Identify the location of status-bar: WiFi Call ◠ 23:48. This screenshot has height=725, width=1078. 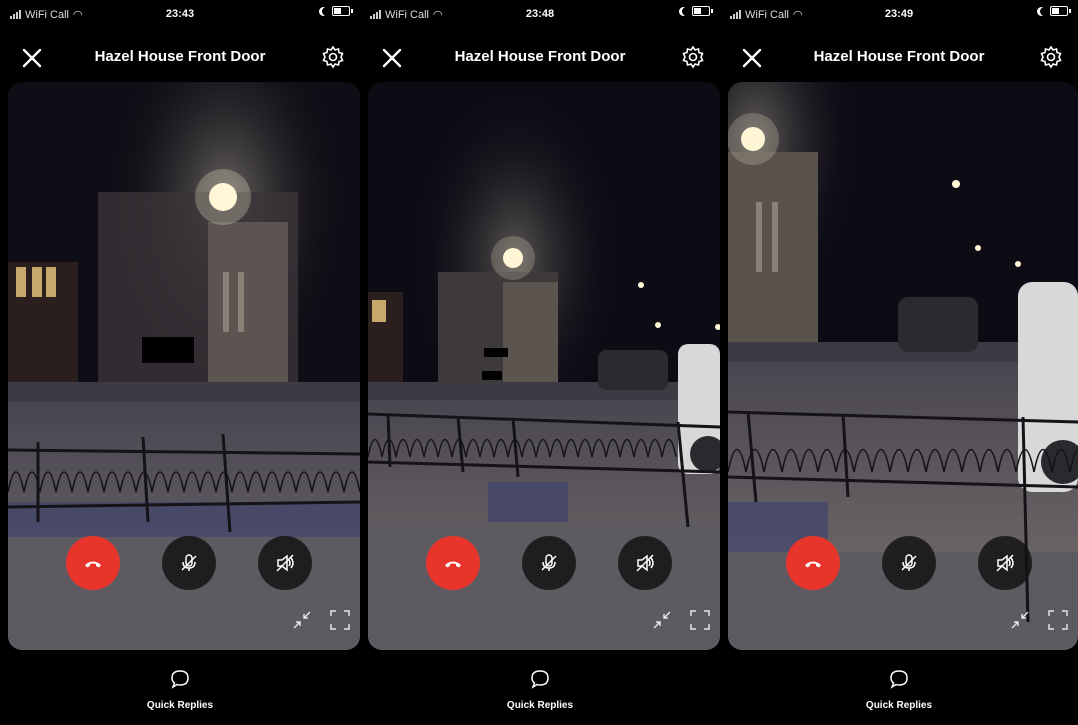
(540, 17).